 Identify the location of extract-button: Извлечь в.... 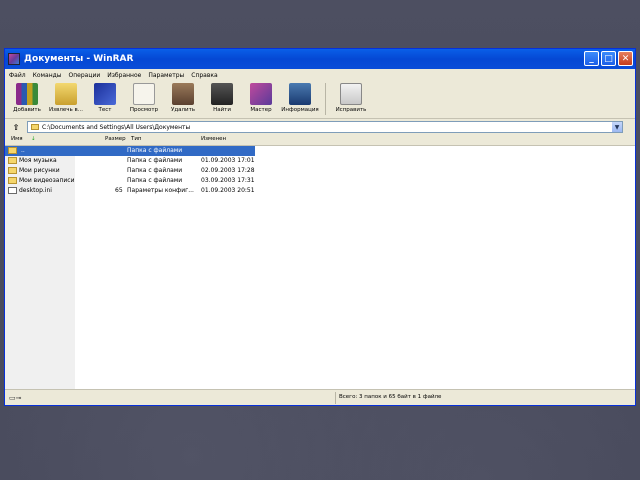
(66, 97).